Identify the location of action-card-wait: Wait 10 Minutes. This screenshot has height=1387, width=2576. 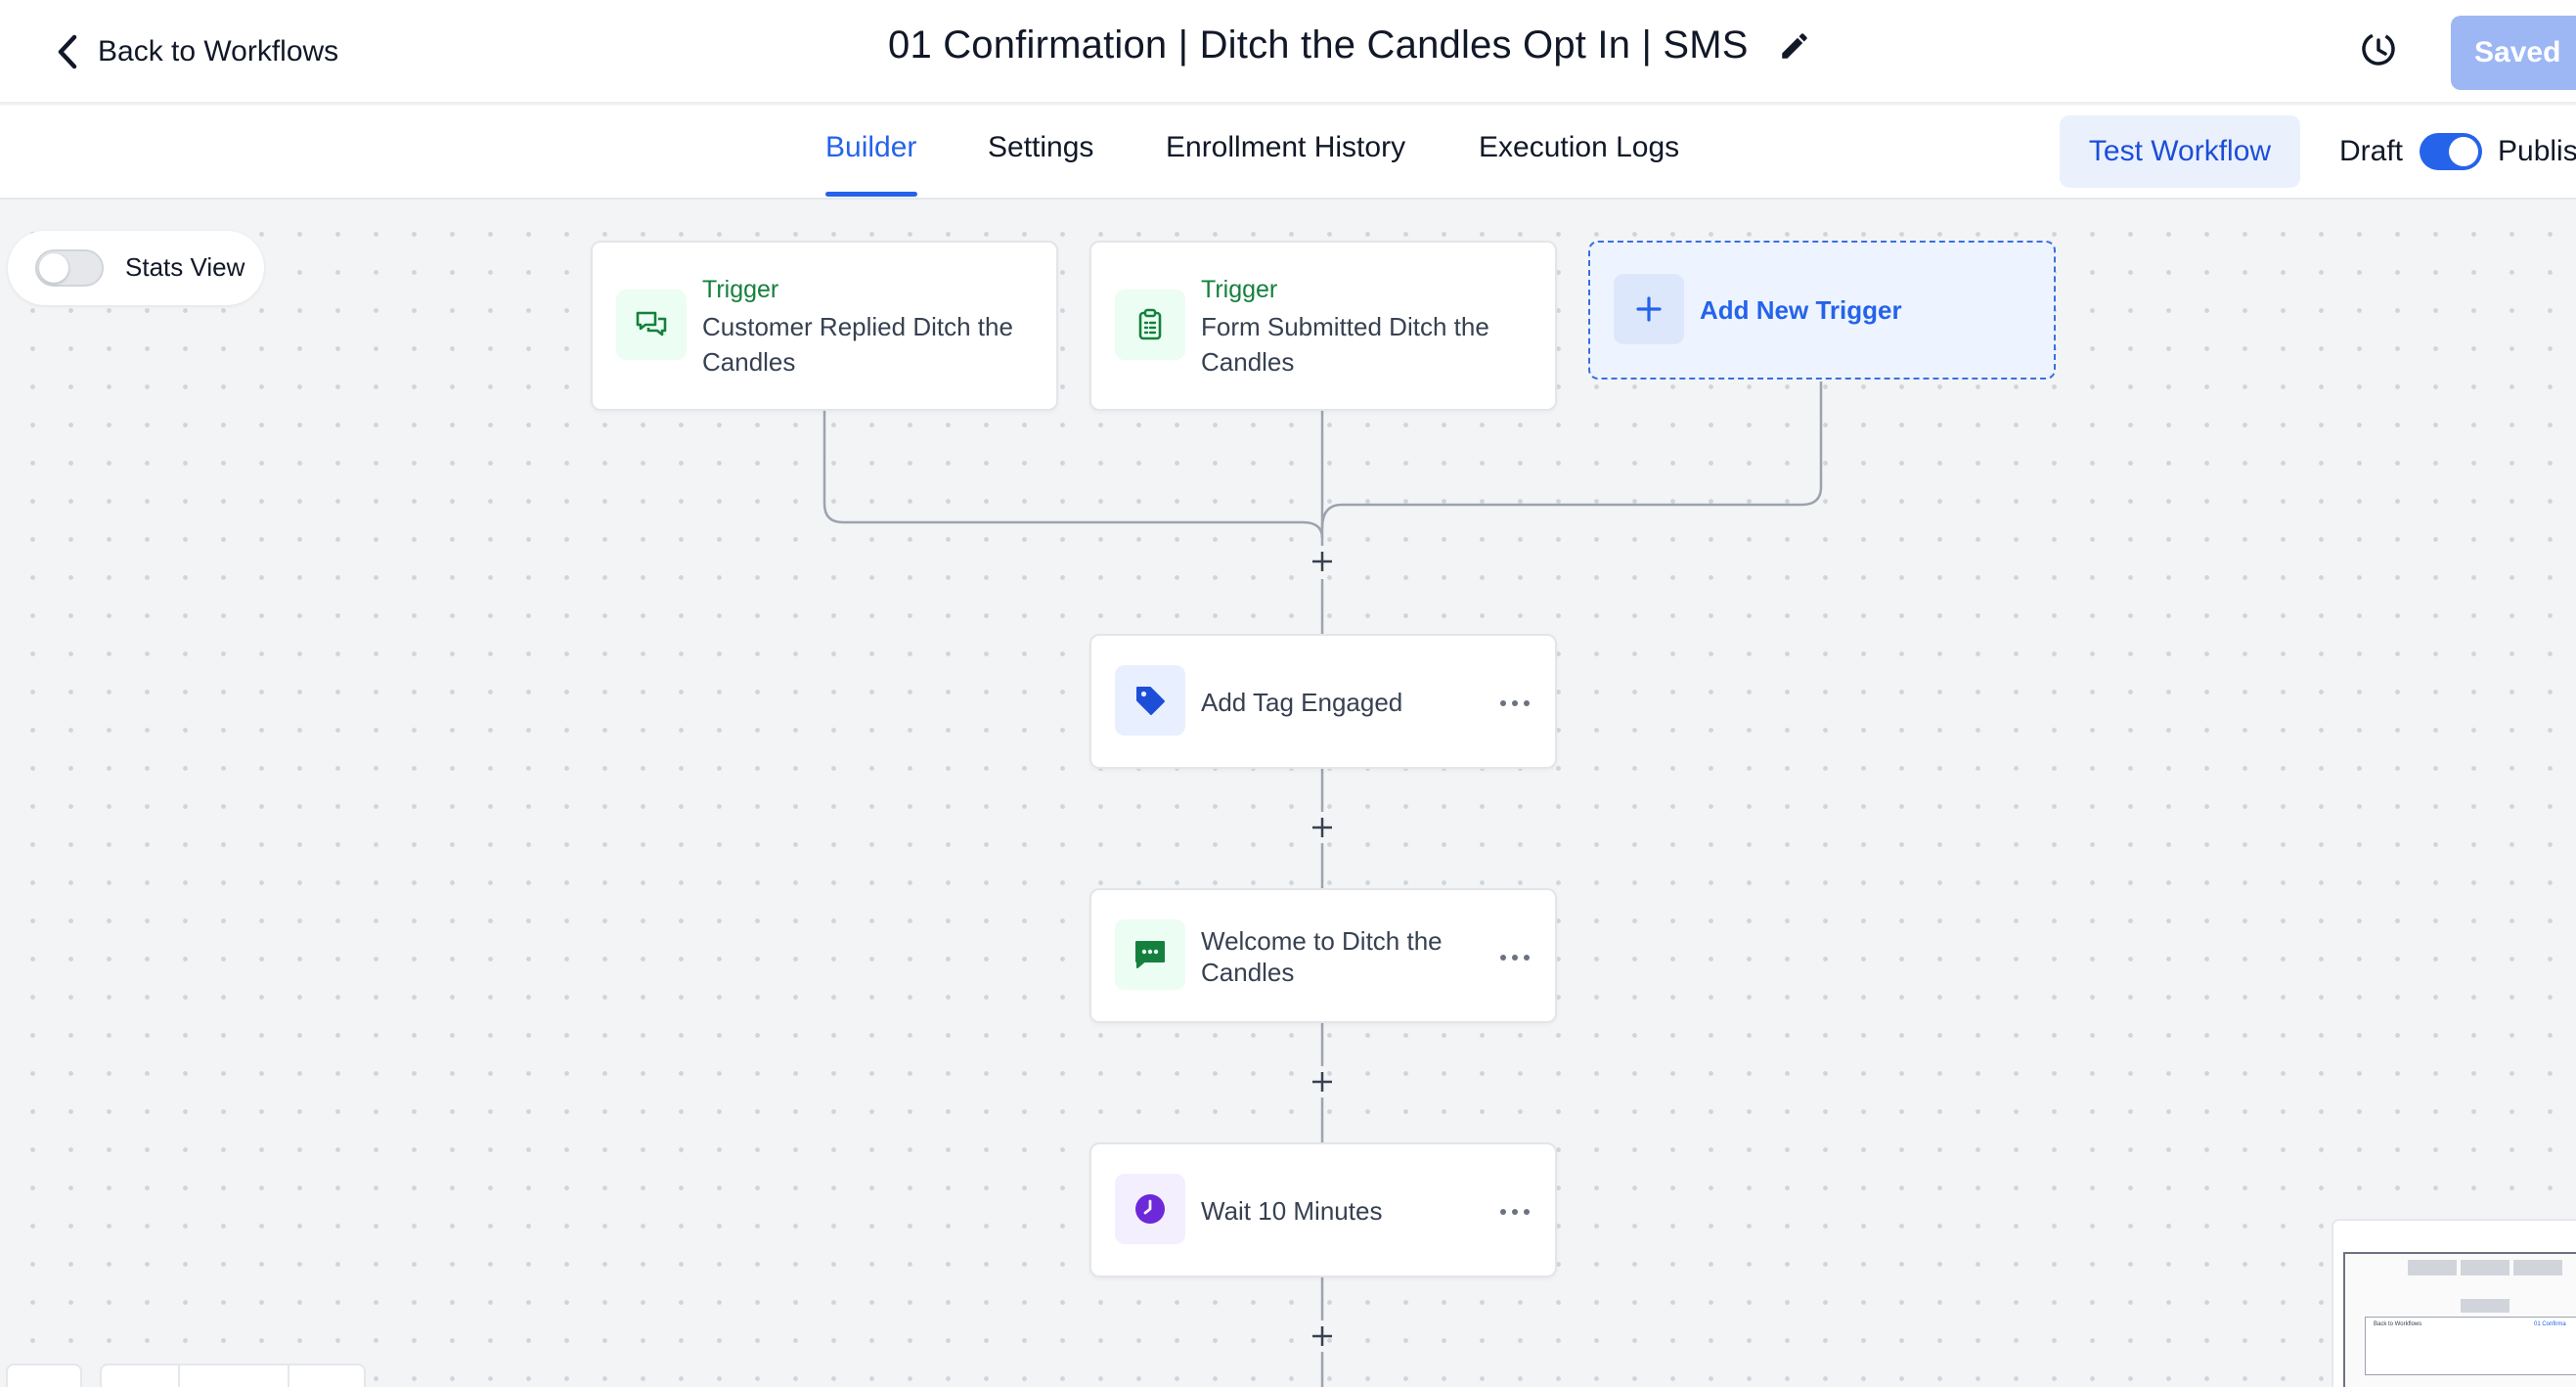
(1323, 1209).